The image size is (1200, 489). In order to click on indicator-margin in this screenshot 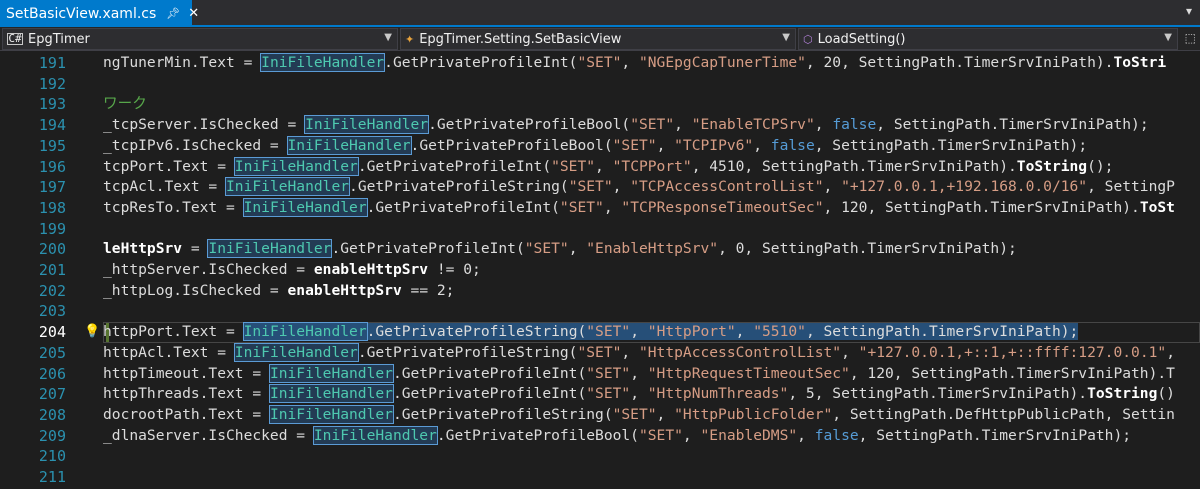, I will do `click(9, 270)`.